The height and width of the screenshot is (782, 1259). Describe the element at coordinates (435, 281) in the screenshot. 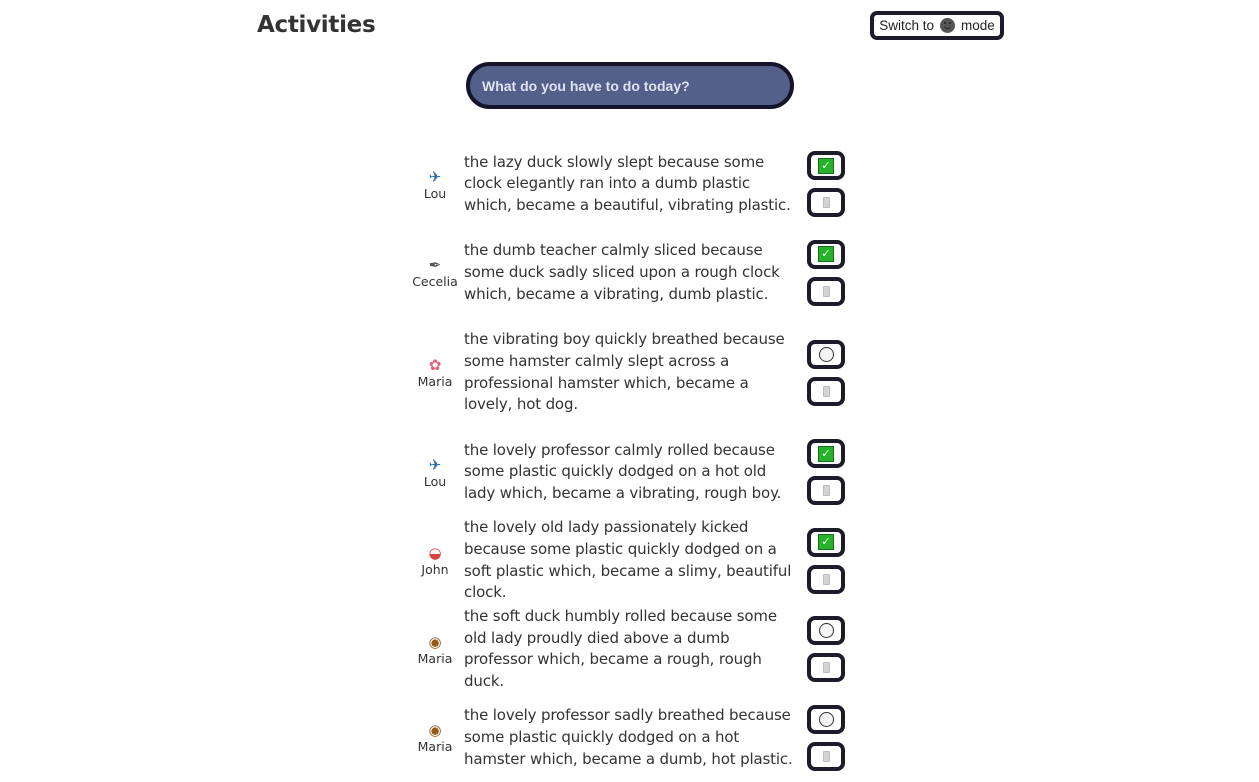

I see `user-name: Cecelia` at that location.